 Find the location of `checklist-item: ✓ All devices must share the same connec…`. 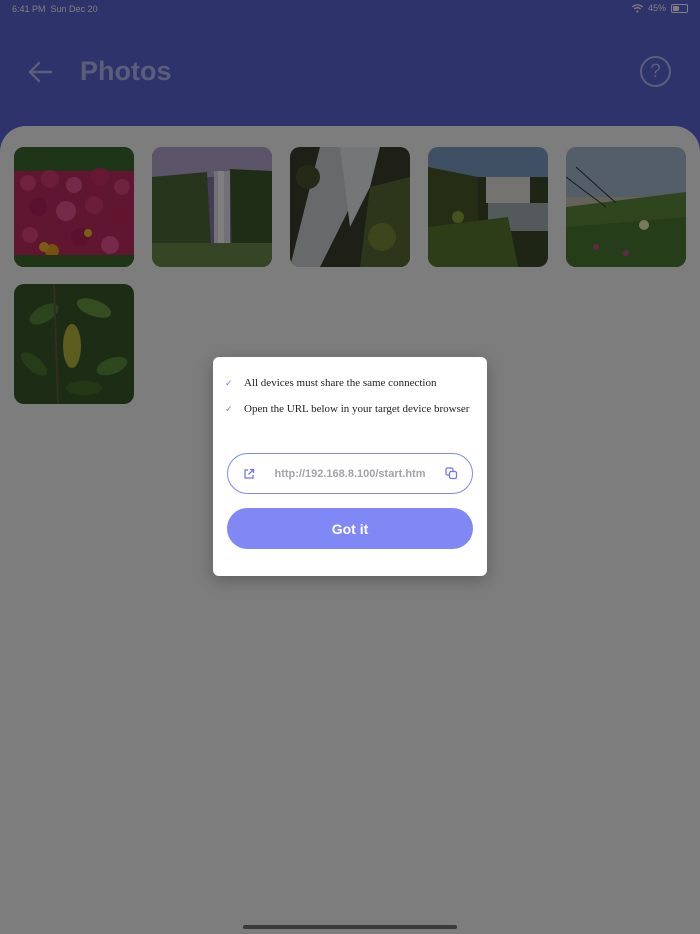

checklist-item: ✓ All devices must share the same connec… is located at coordinates (330, 383).